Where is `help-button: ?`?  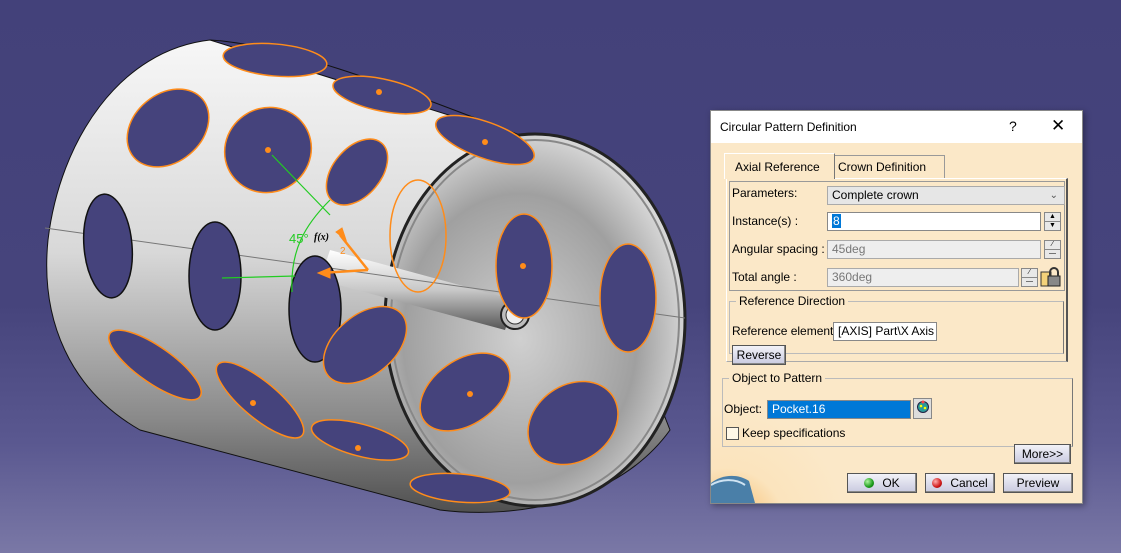 help-button: ? is located at coordinates (1013, 126).